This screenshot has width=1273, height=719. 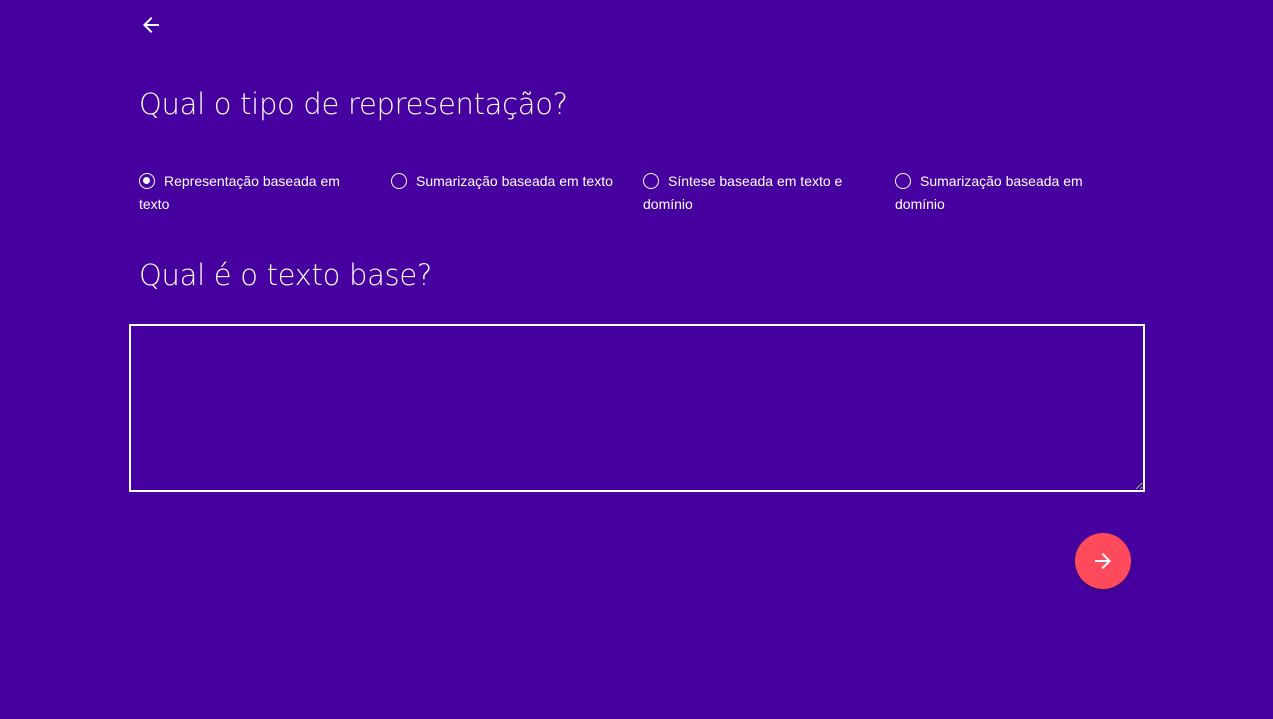 I want to click on arrow-right-icon, so click(x=1103, y=561).